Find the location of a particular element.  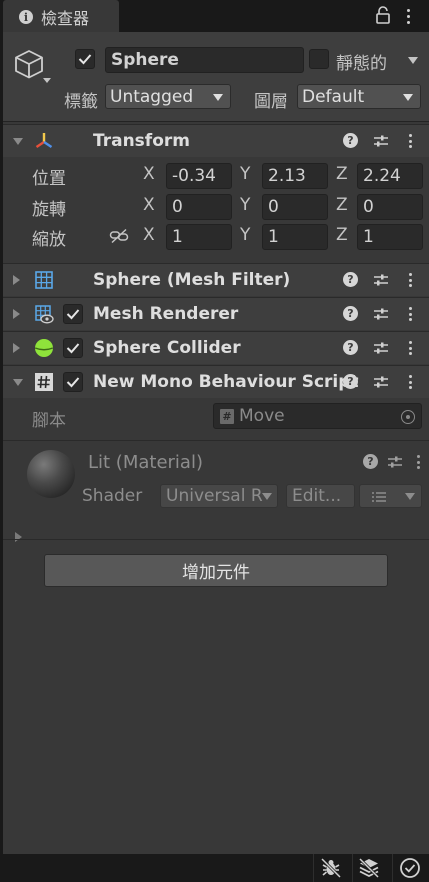

active-checkbox is located at coordinates (85, 59).